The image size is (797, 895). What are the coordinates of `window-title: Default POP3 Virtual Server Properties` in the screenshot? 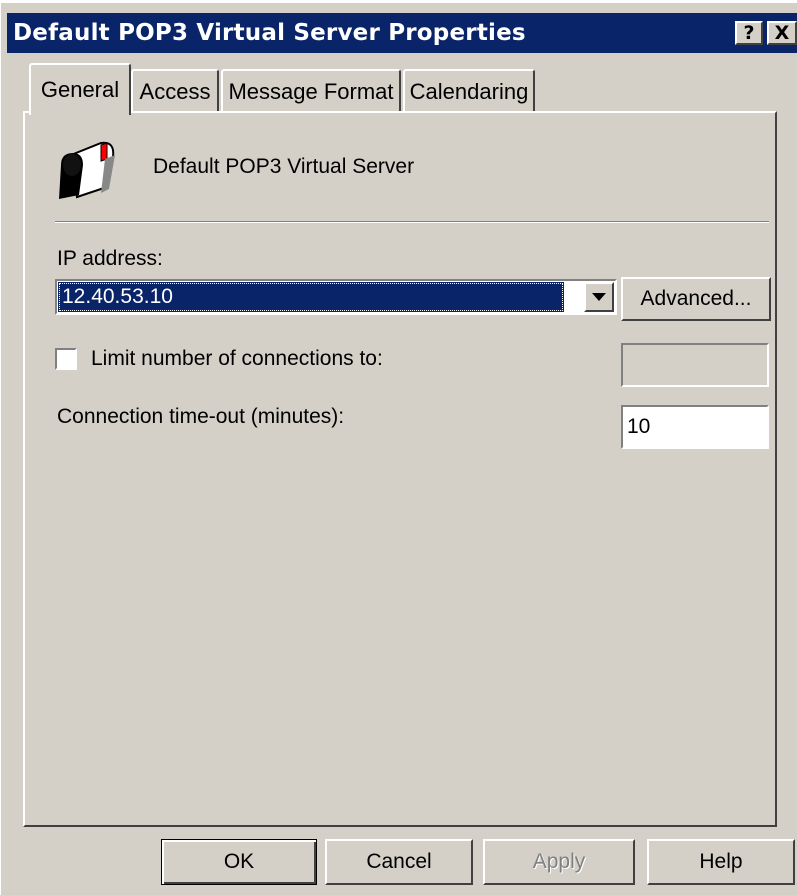 It's located at (269, 33).